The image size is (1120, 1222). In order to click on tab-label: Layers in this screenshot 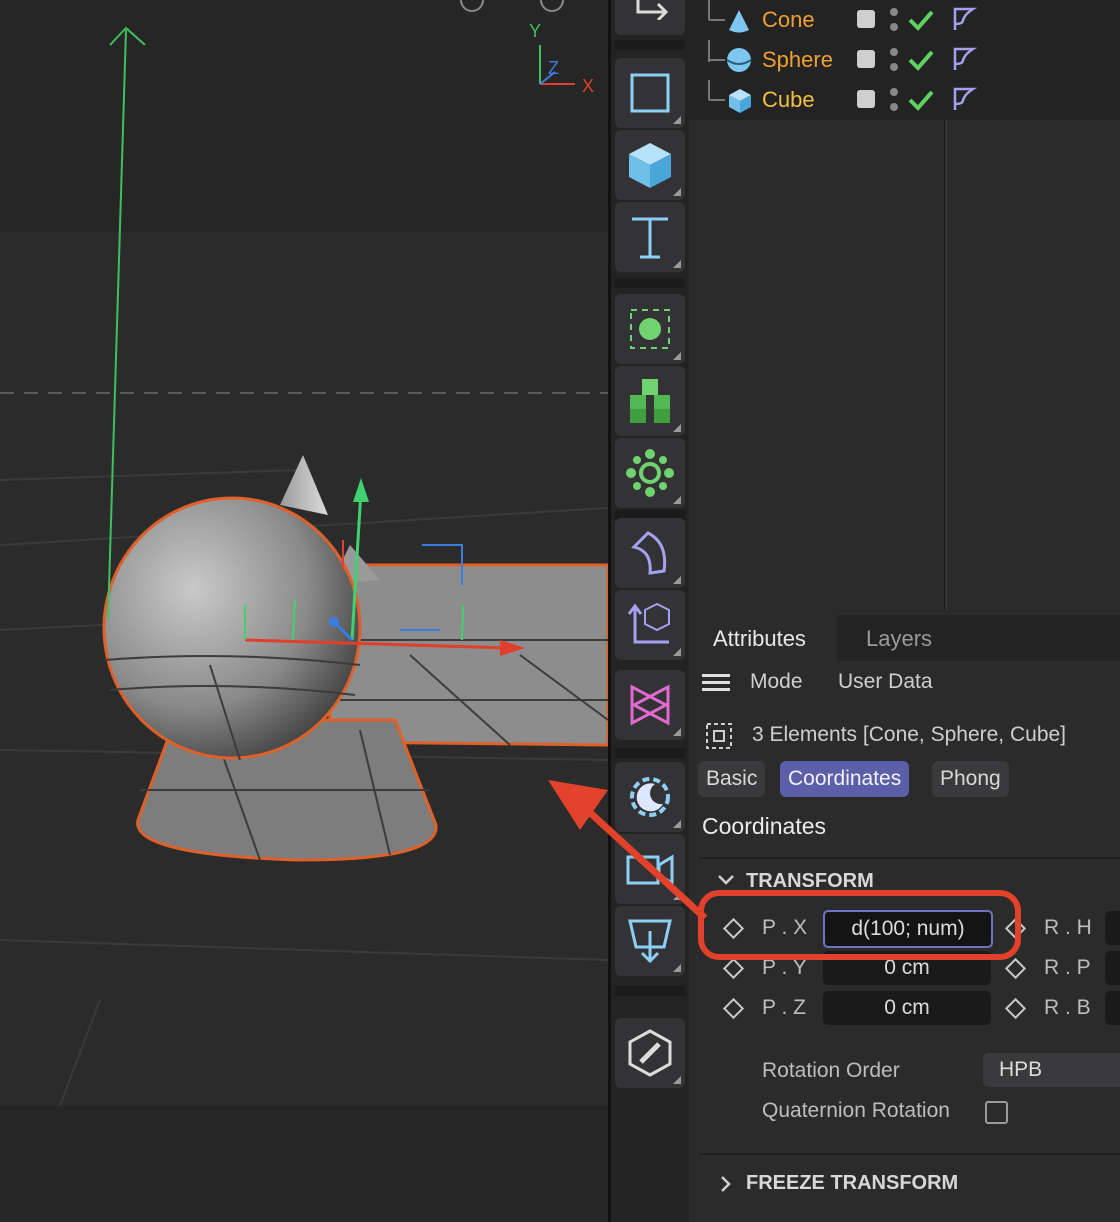, I will do `click(899, 638)`.